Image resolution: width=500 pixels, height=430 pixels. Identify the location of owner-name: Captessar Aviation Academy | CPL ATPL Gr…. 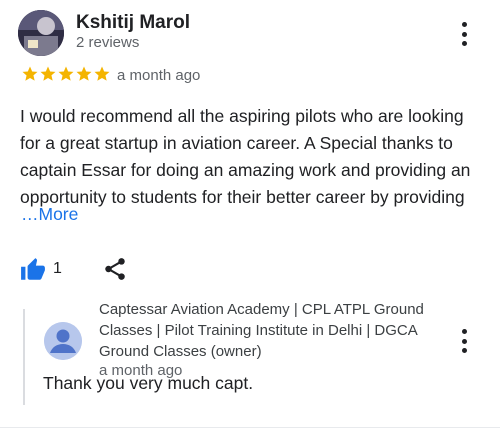
(261, 330).